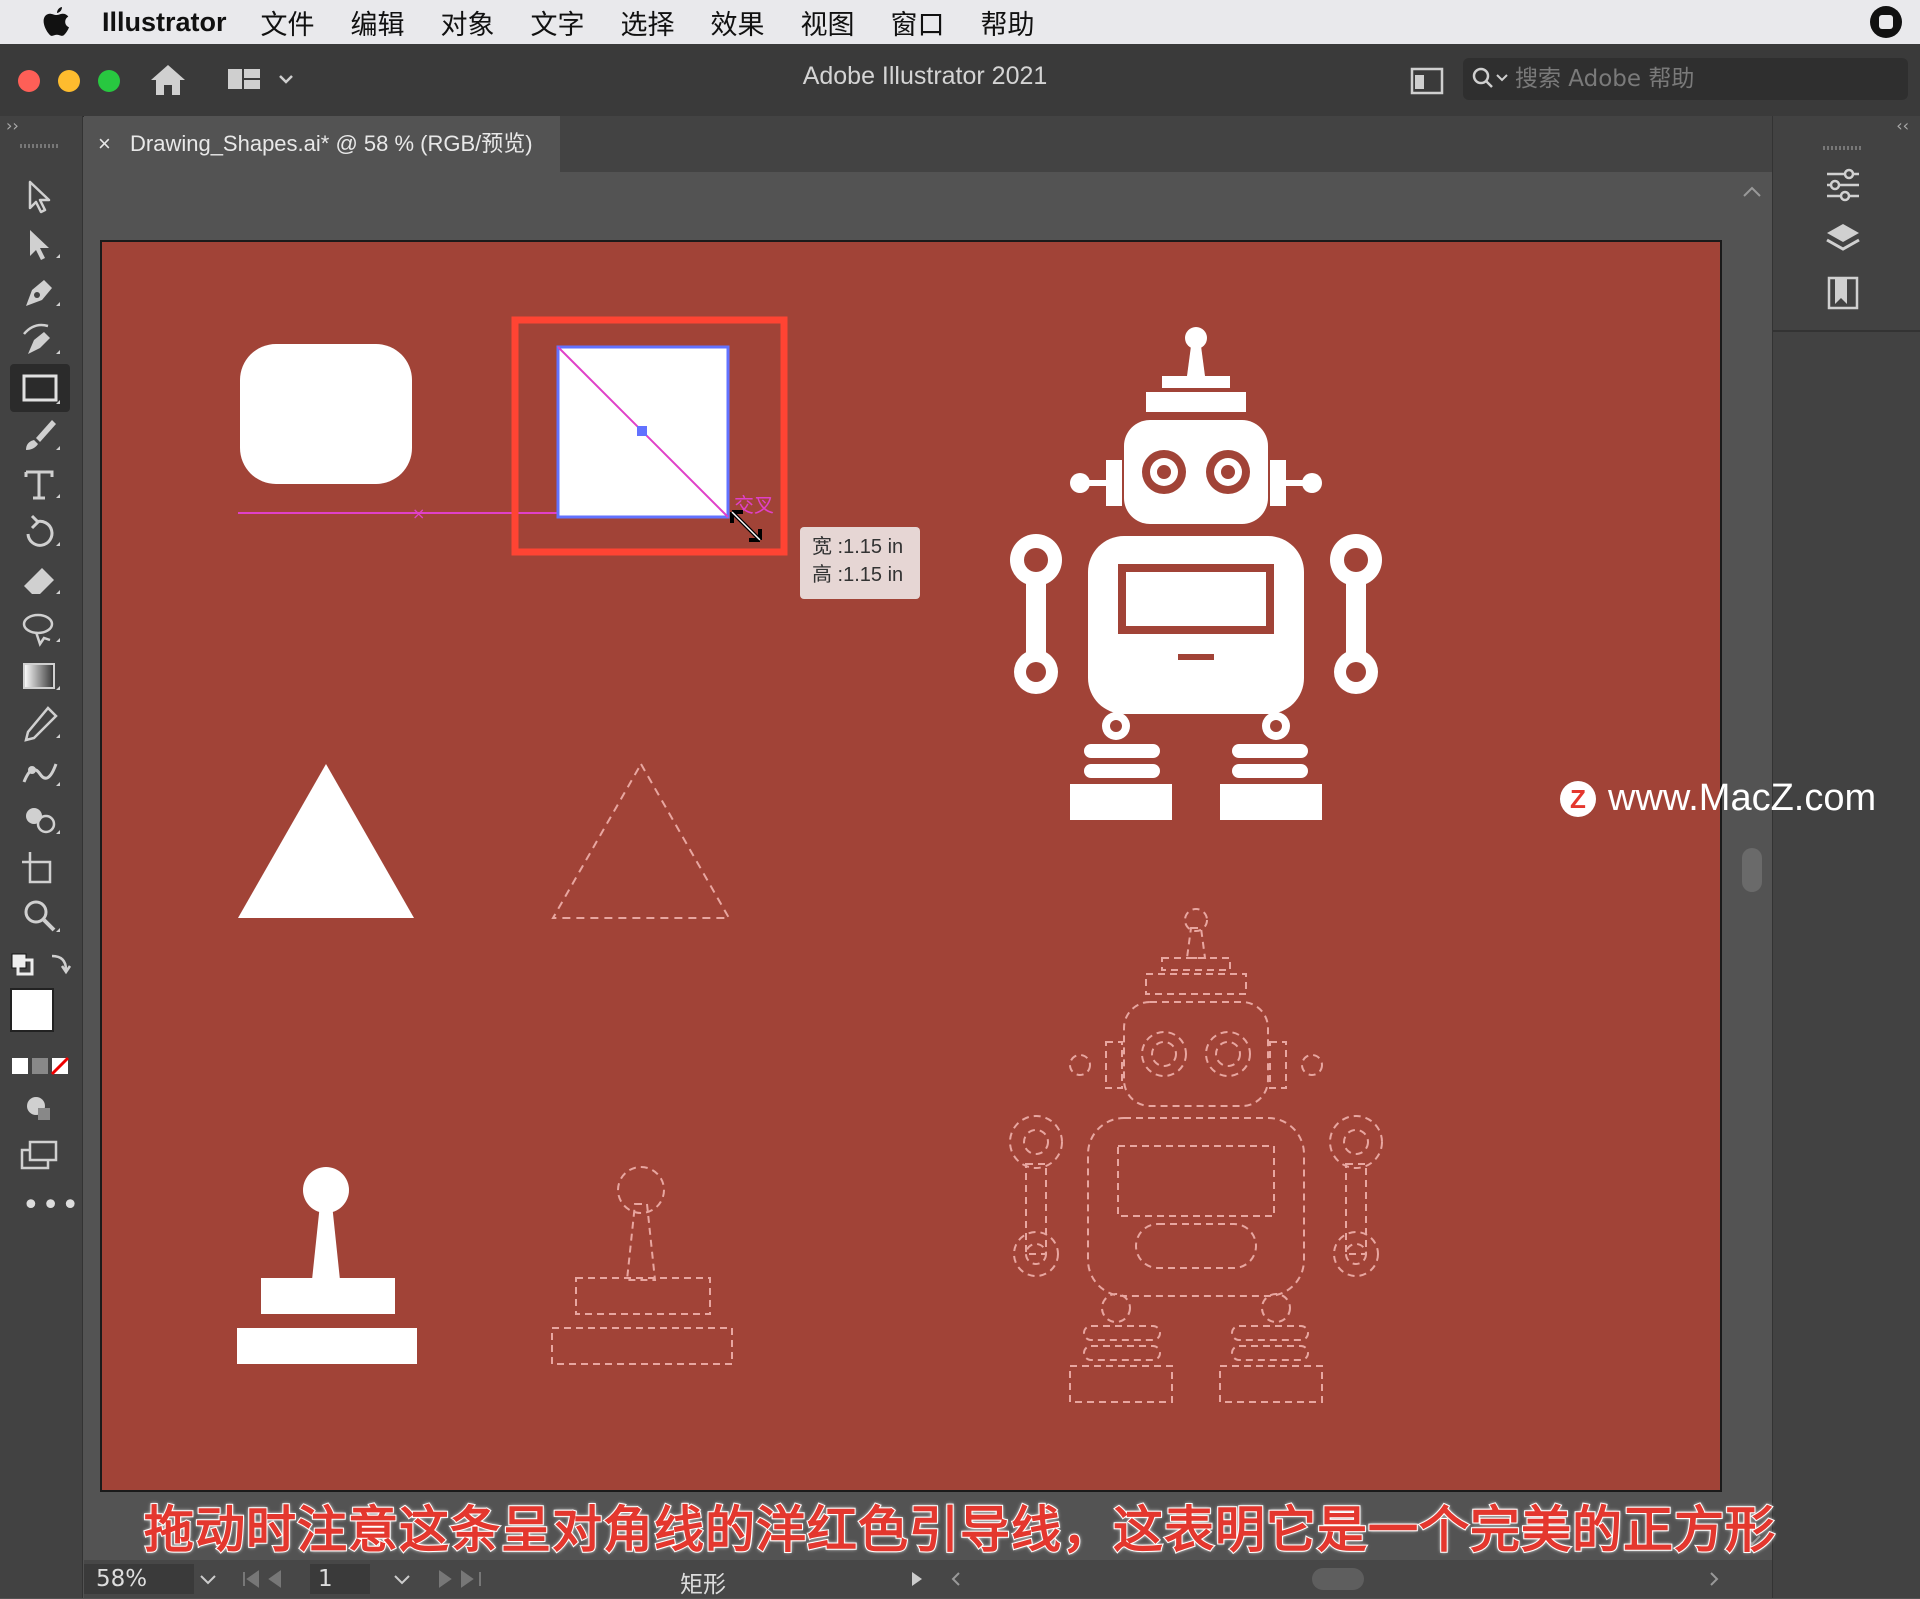 This screenshot has width=1920, height=1599. I want to click on menu-view: 视图, so click(828, 22).